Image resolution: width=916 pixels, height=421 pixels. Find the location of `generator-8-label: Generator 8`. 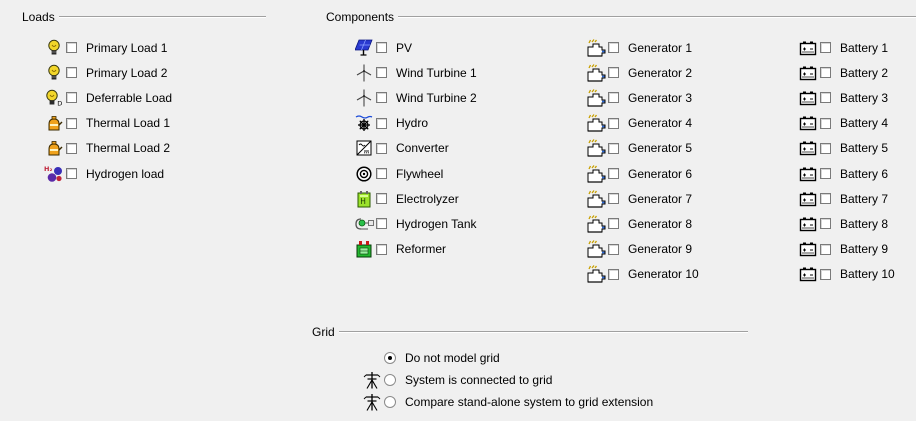

generator-8-label: Generator 8 is located at coordinates (660, 224).